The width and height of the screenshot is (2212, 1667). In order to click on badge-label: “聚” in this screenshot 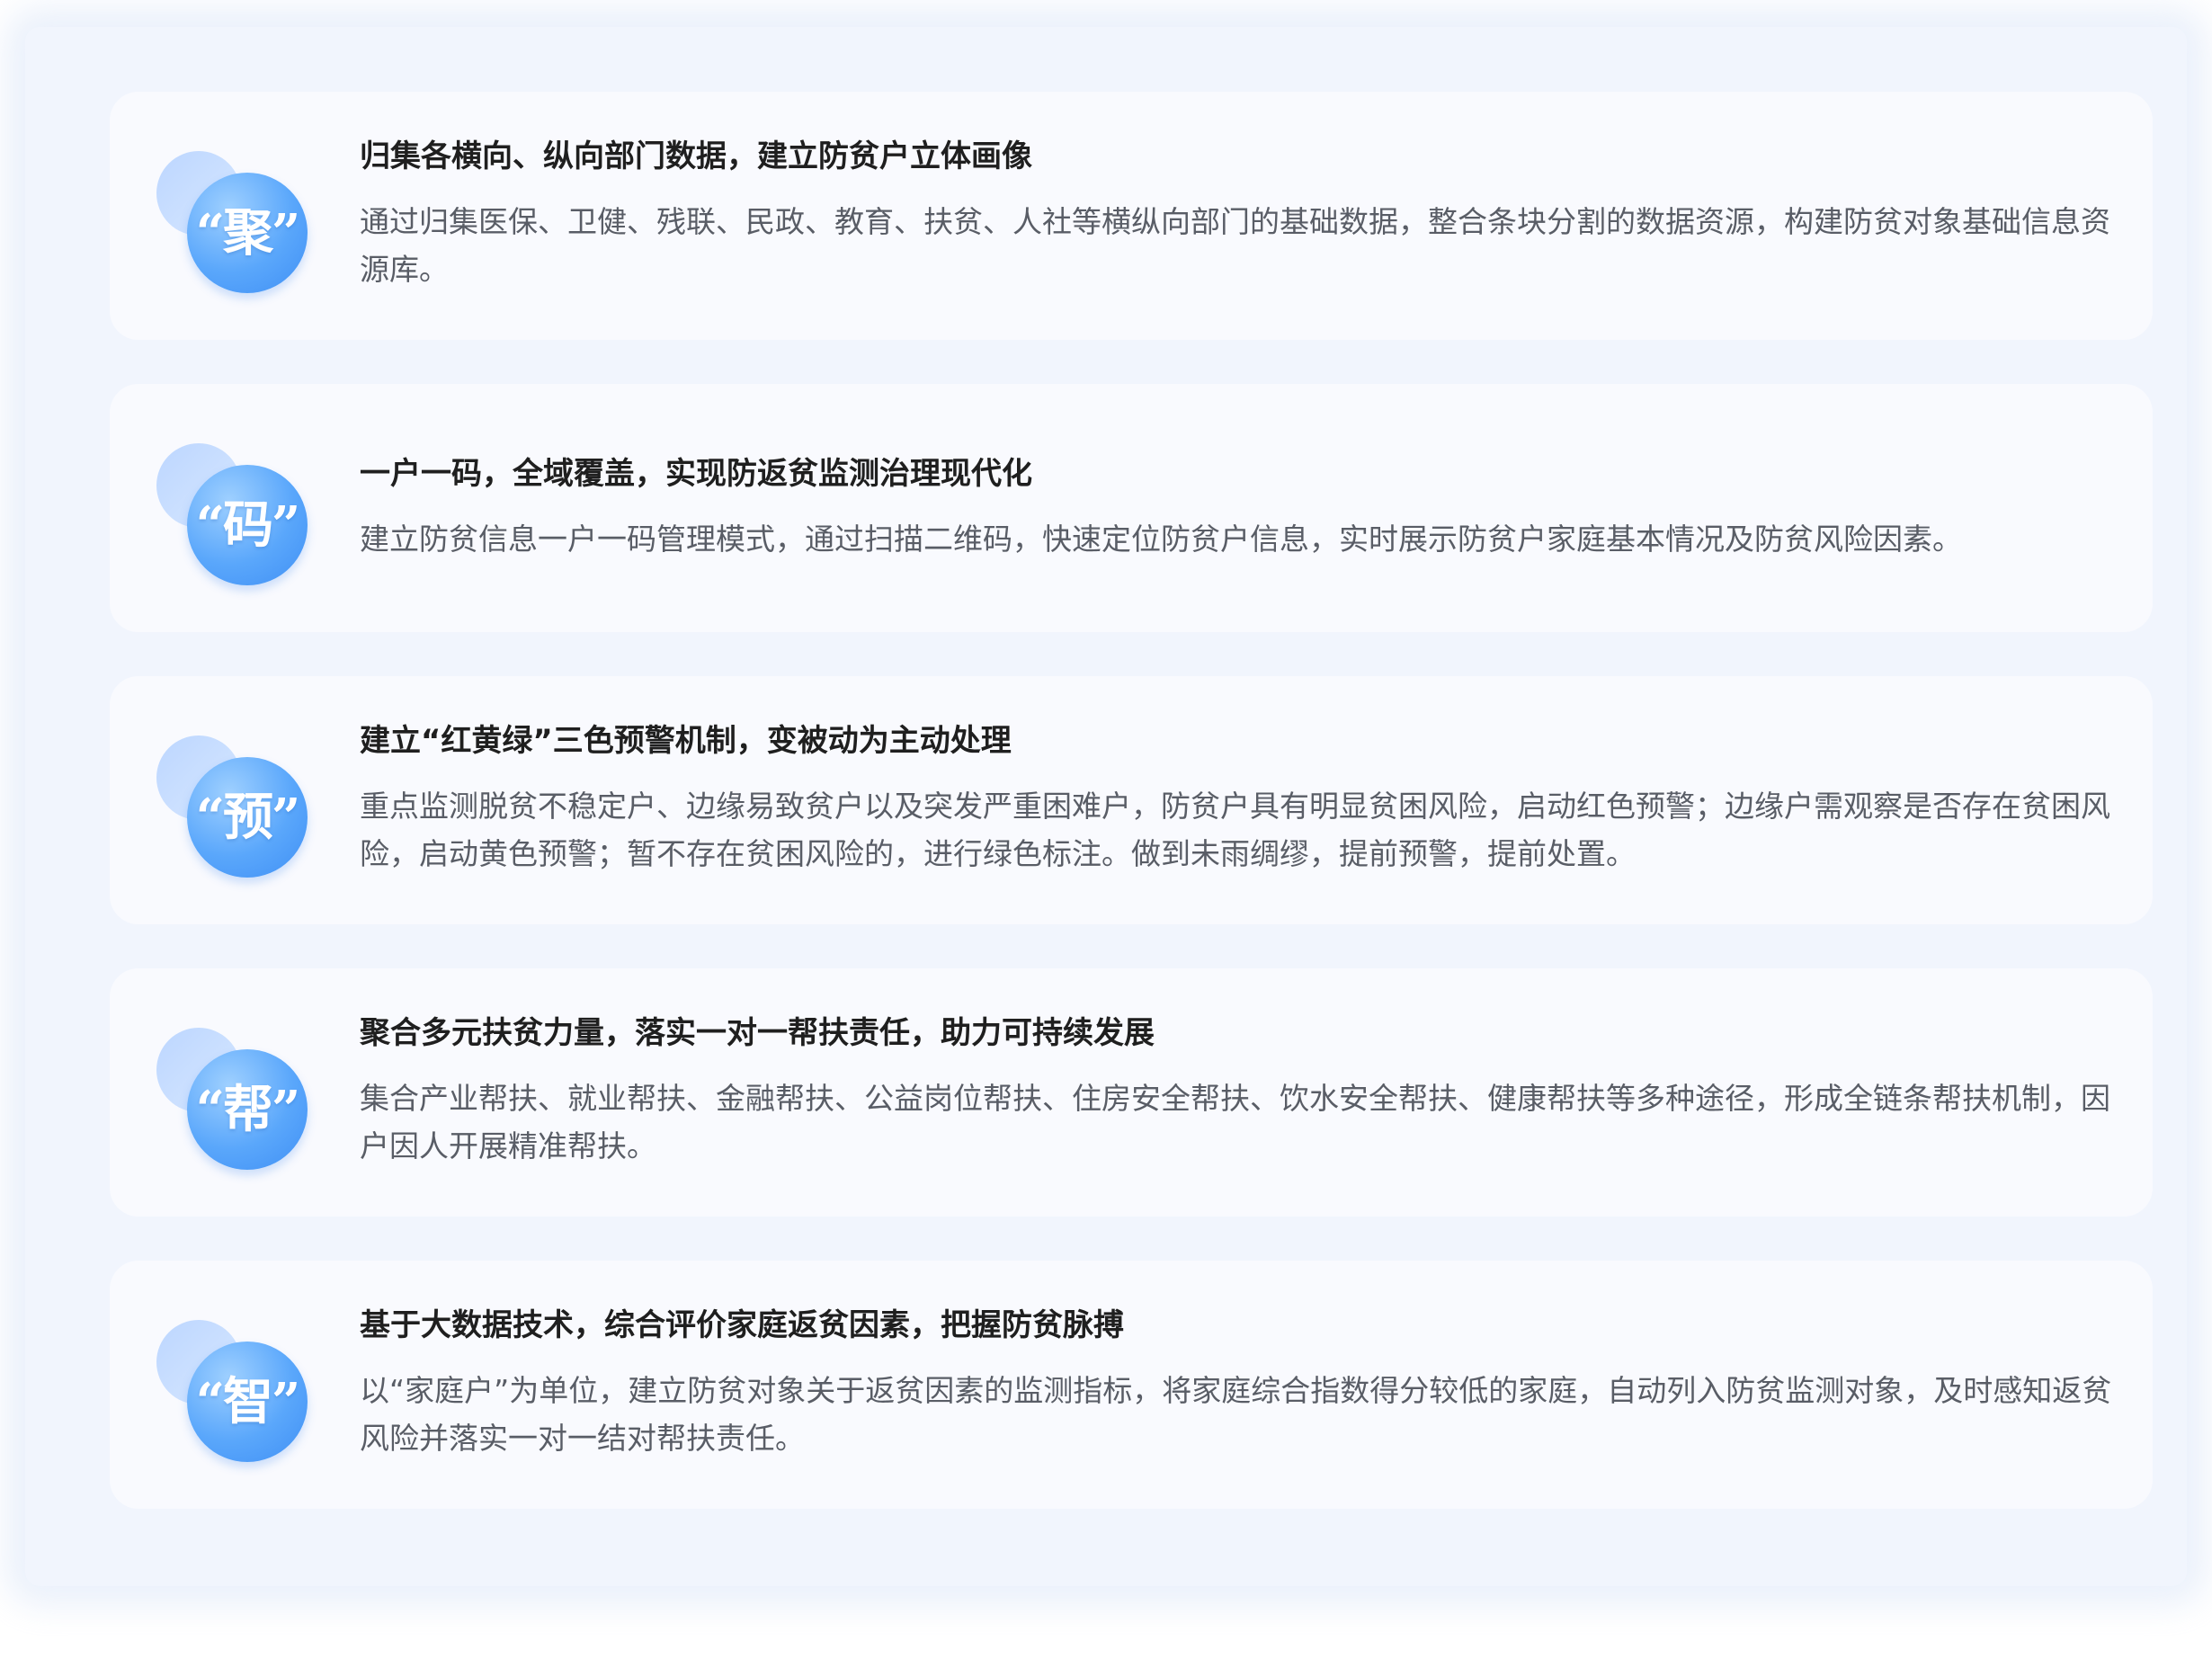, I will do `click(247, 233)`.